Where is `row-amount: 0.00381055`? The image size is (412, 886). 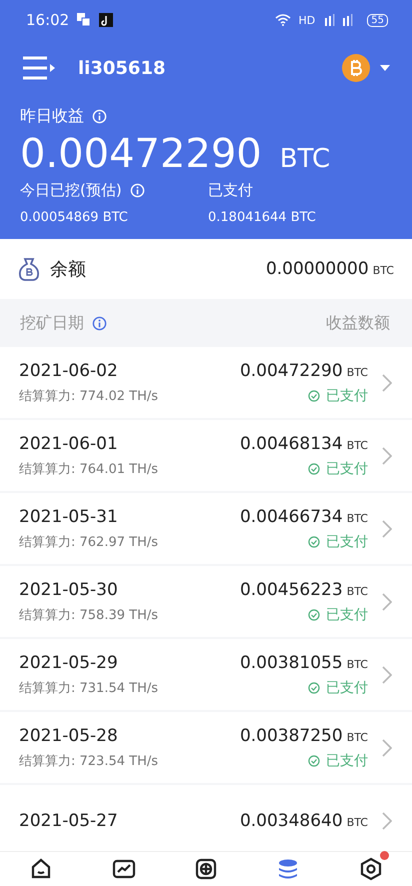 row-amount: 0.00381055 is located at coordinates (291, 662).